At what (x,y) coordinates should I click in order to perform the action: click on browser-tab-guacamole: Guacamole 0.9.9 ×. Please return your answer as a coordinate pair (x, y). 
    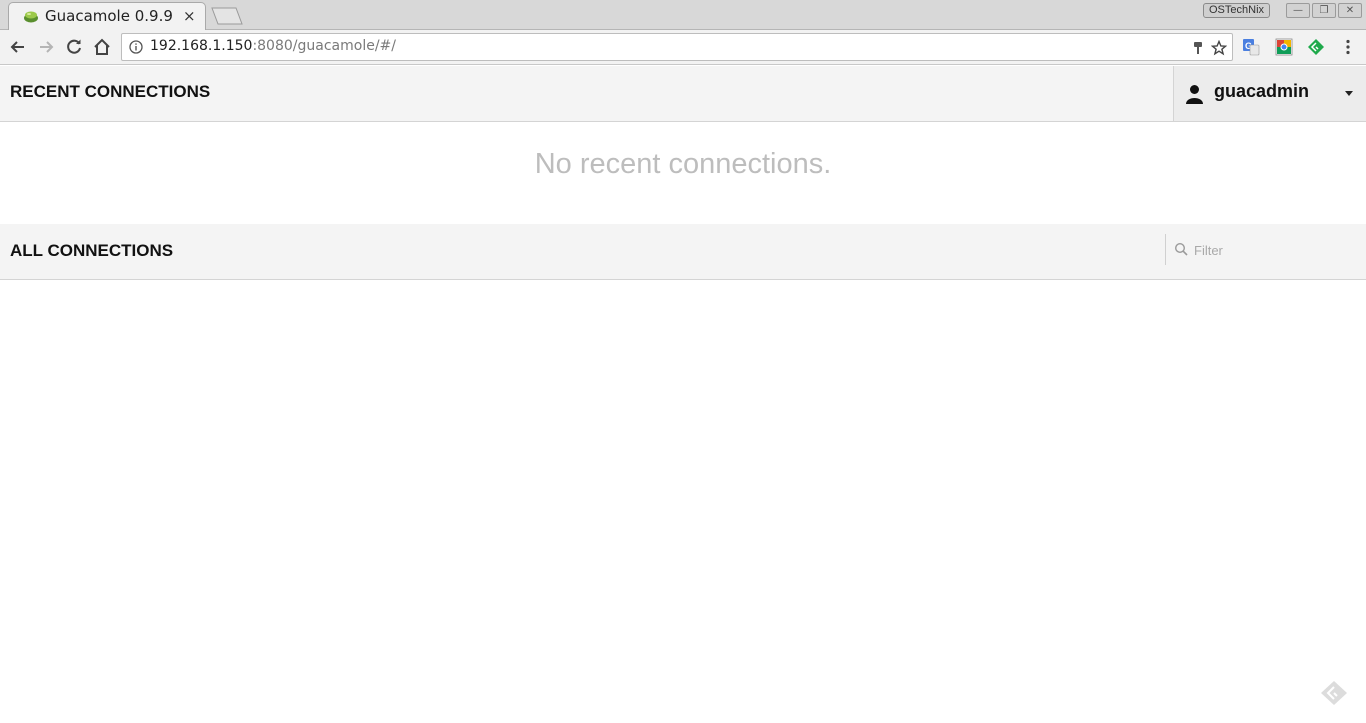
    Looking at the image, I should click on (107, 16).